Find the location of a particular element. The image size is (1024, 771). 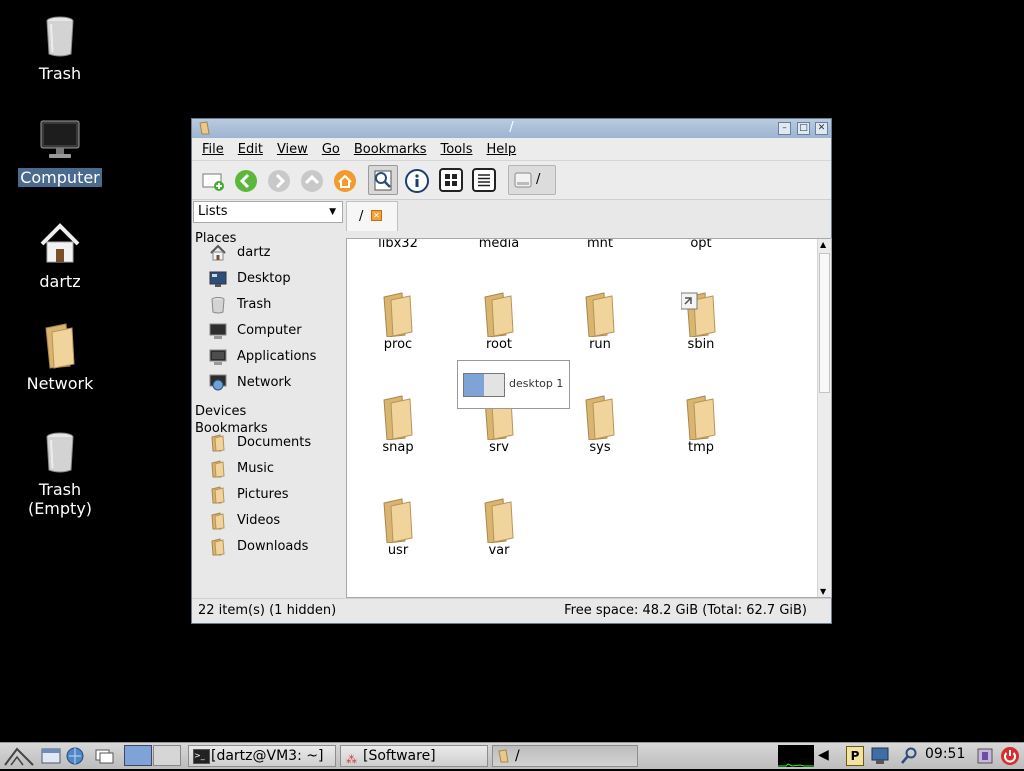

side-pane-mode-value: Lists is located at coordinates (213, 211).